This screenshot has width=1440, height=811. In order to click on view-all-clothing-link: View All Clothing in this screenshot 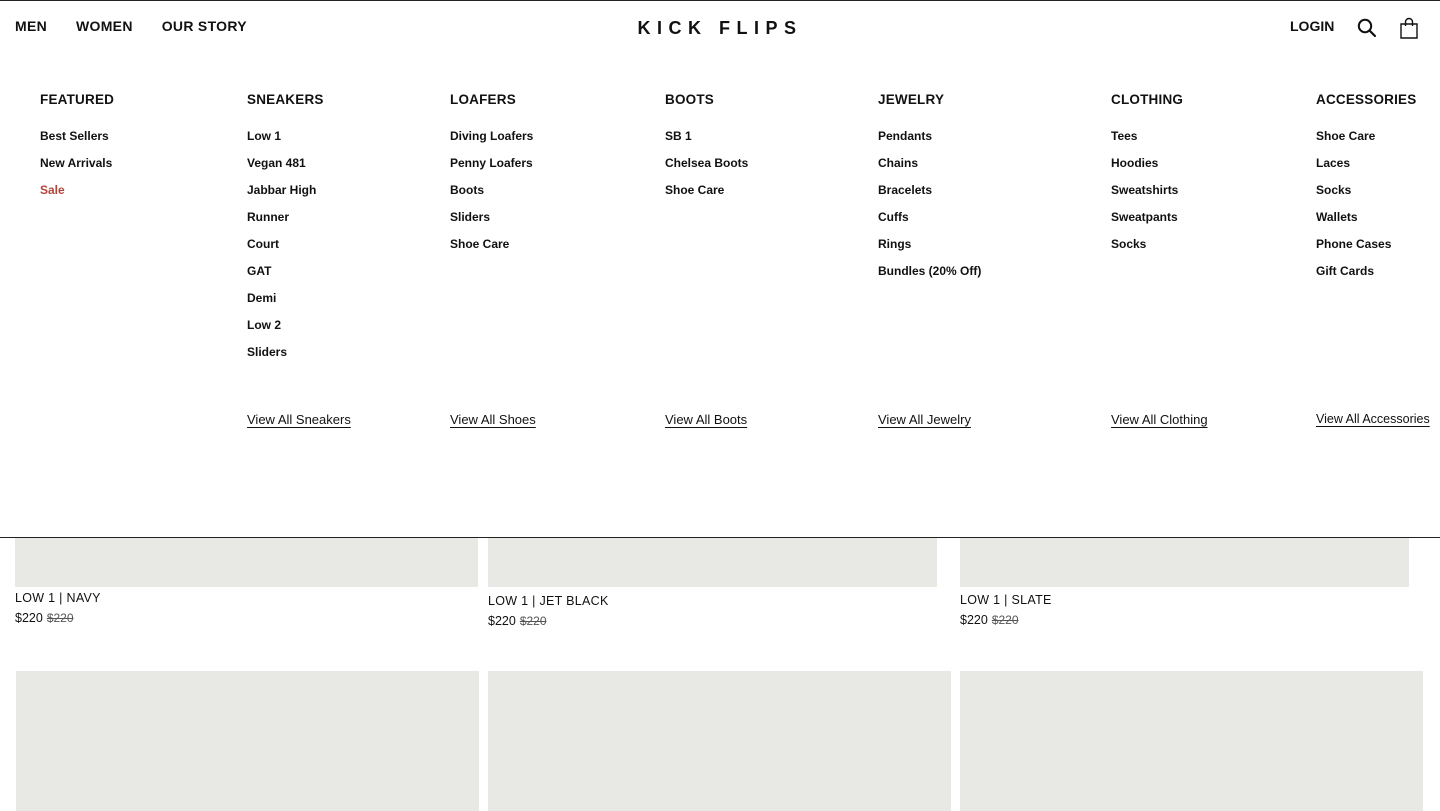, I will do `click(1159, 419)`.